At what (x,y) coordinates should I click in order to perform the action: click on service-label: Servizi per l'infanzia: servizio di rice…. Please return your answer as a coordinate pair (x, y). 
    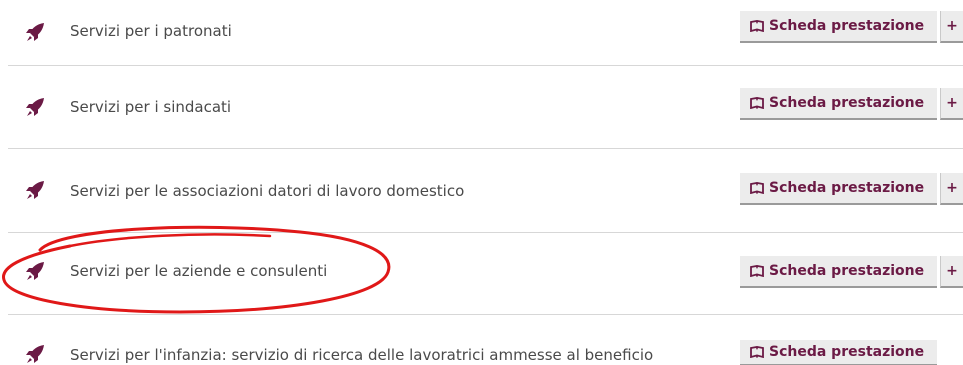
    Looking at the image, I should click on (361, 355).